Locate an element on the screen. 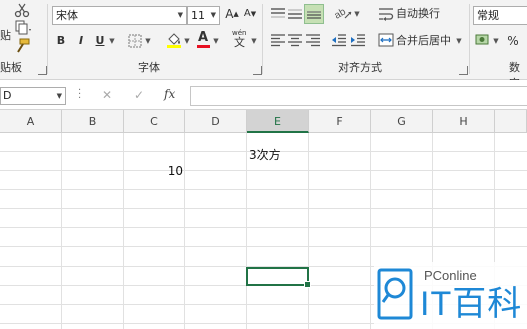  merge-center-dropdown: ▼ is located at coordinates (459, 41).